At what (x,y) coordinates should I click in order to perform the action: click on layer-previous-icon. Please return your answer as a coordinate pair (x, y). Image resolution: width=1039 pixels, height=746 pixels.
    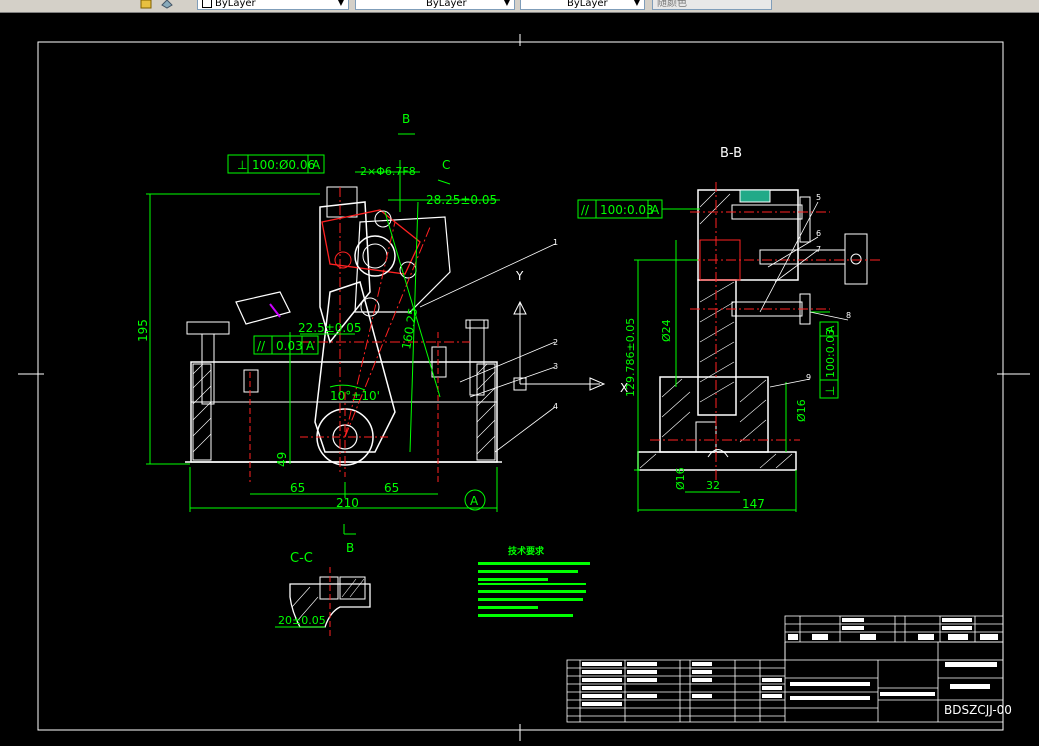
    Looking at the image, I should click on (167, 4).